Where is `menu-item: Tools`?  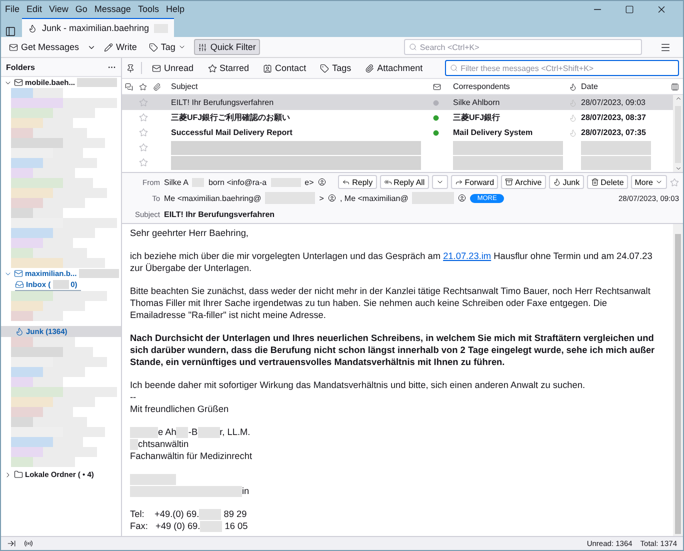 menu-item: Tools is located at coordinates (148, 9).